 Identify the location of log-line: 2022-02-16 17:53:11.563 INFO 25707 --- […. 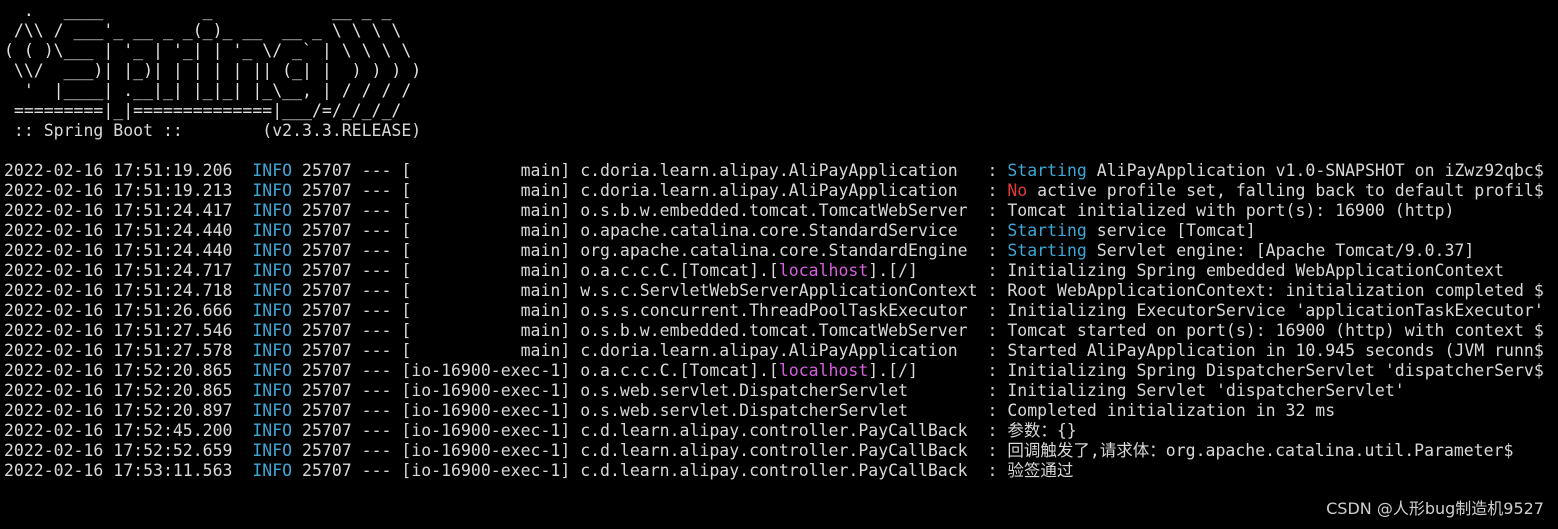
(780, 471).